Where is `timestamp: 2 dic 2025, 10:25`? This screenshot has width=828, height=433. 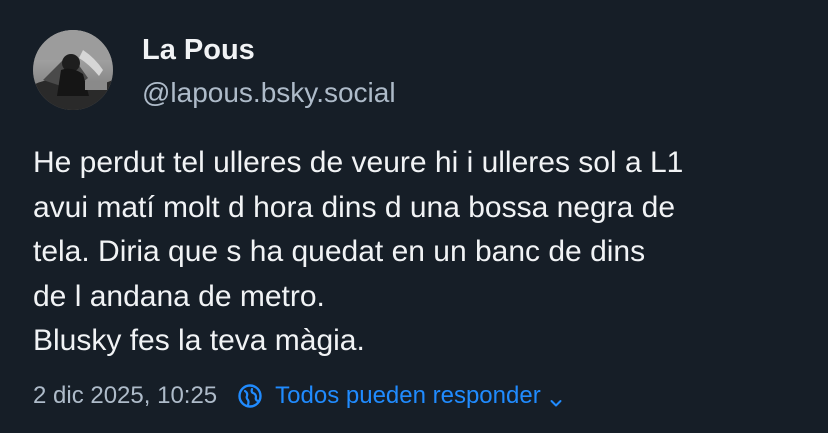 timestamp: 2 dic 2025, 10:25 is located at coordinates (125, 396).